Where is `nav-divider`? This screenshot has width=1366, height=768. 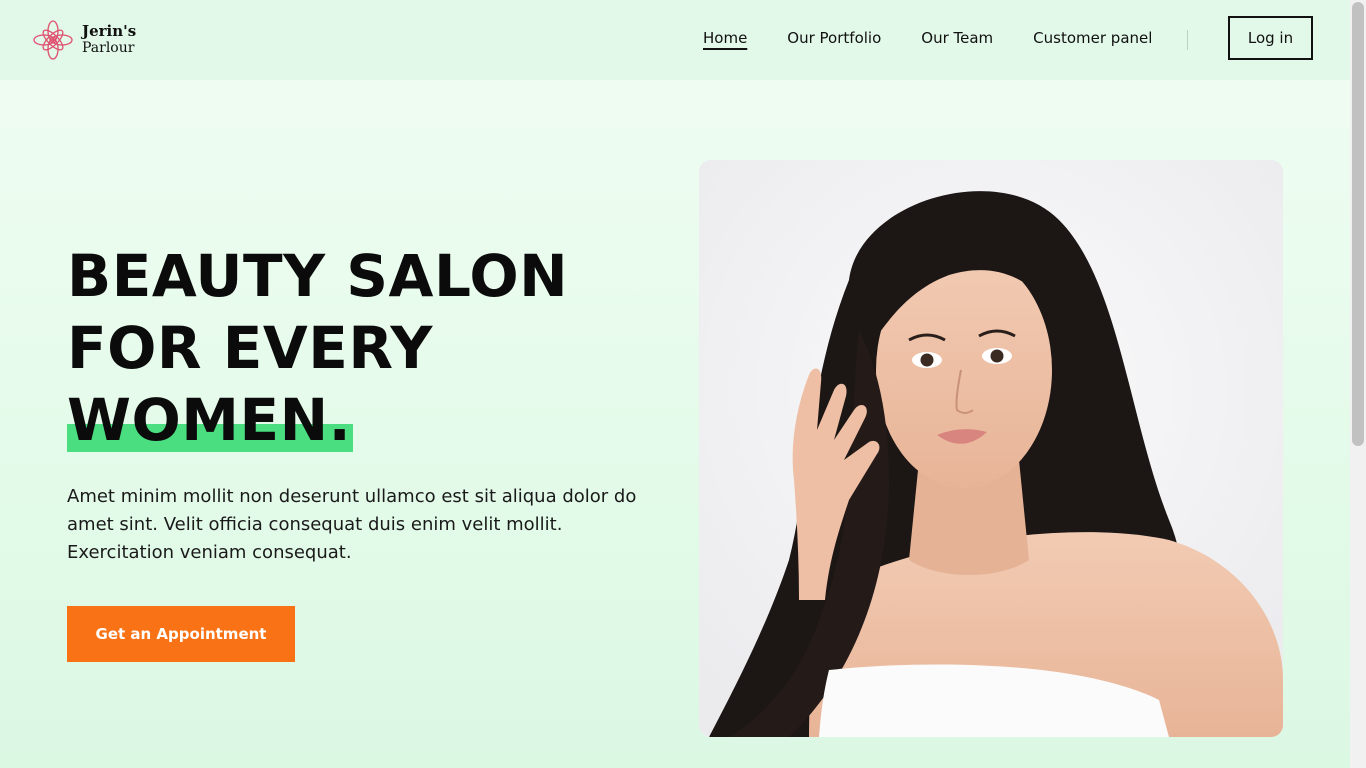
nav-divider is located at coordinates (1187, 40).